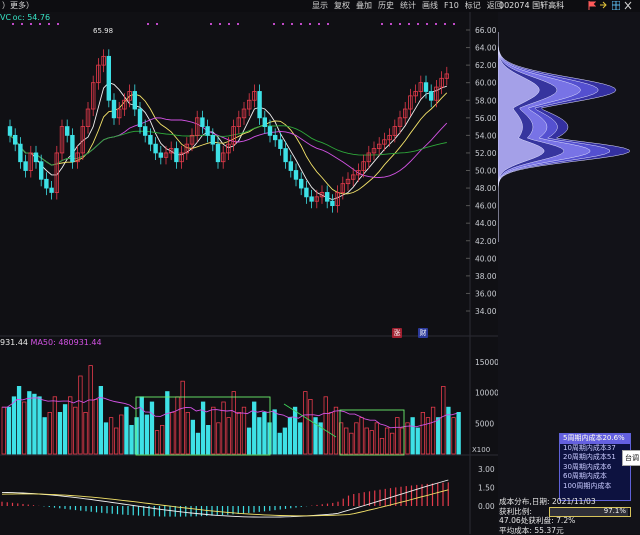  What do you see at coordinates (590, 512) in the screenshot?
I see `profit-bar: 97.1%` at bounding box center [590, 512].